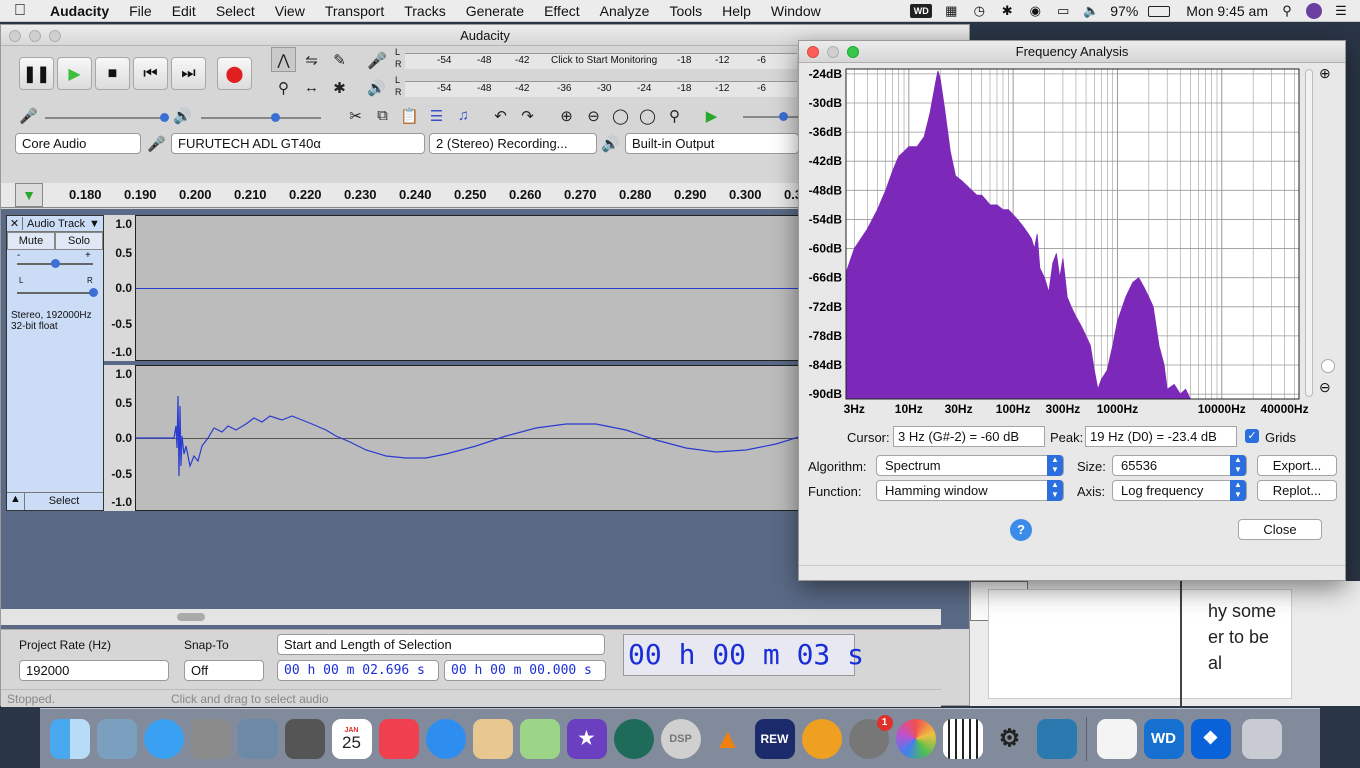  Describe the element at coordinates (140, 11) in the screenshot. I see `menu-file: File` at that location.